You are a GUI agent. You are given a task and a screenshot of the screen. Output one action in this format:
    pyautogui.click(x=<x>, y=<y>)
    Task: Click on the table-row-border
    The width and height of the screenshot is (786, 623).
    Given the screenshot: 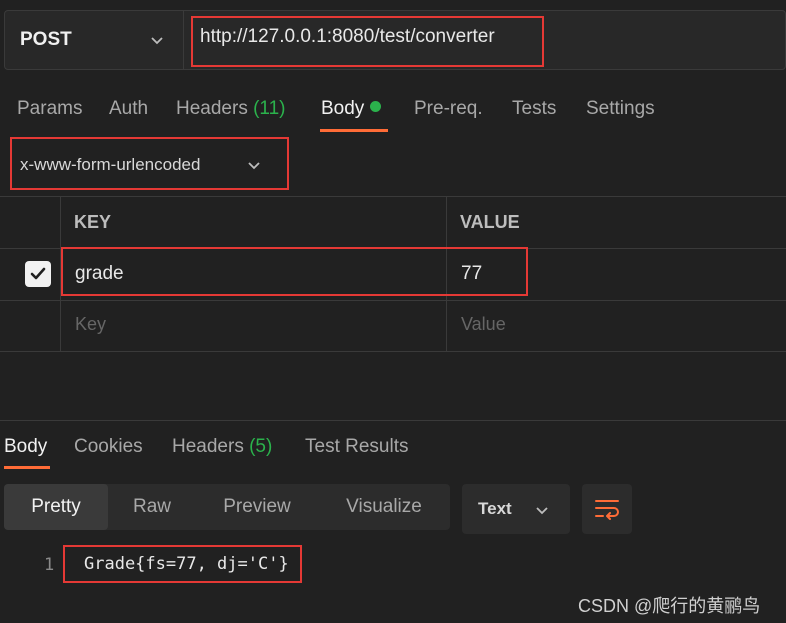 What is the action you would take?
    pyautogui.click(x=393, y=300)
    